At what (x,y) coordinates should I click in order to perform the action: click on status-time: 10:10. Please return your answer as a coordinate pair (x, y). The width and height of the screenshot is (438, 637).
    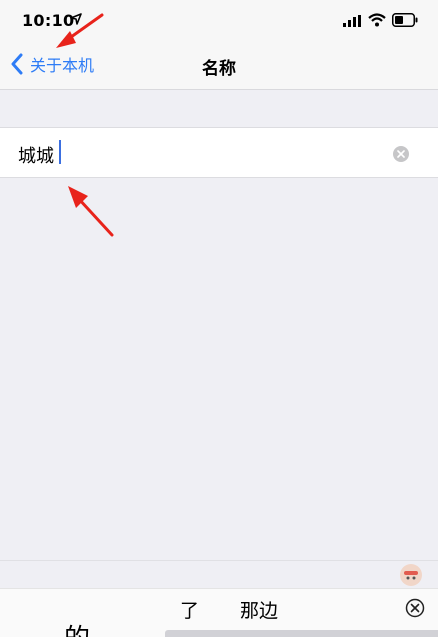
    Looking at the image, I should click on (48, 20).